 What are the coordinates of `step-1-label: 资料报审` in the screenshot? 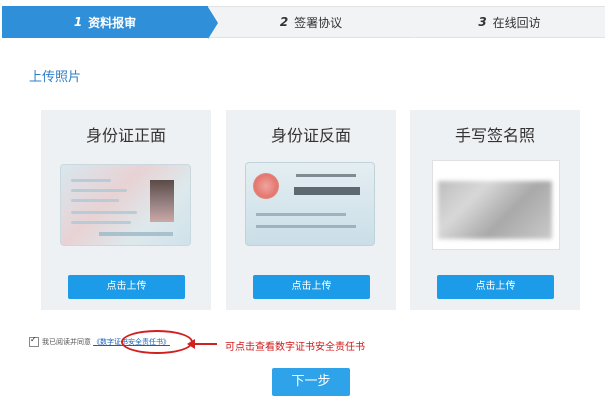 It's located at (112, 22).